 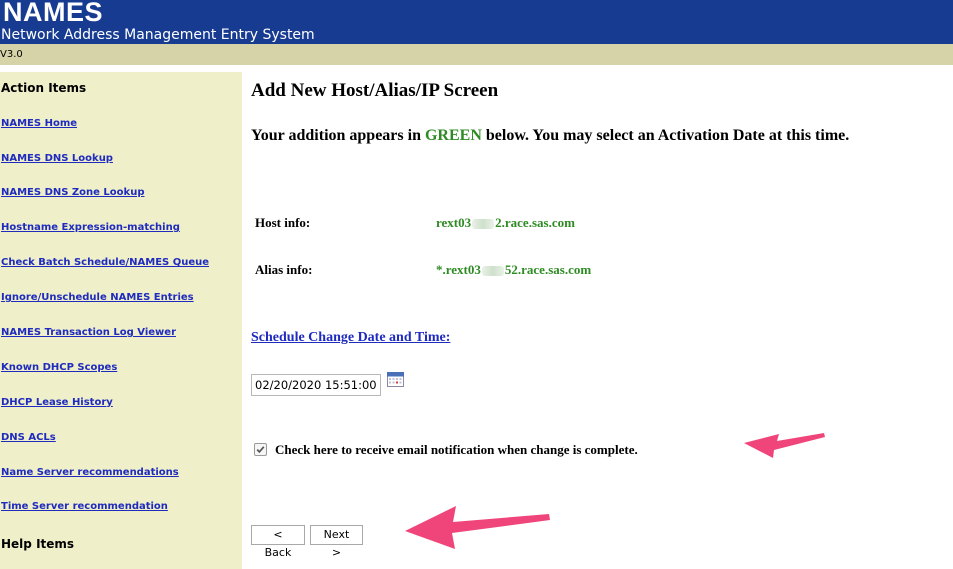 I want to click on sidebar-item-dhcp-scopes: Known DHCP Scopes, so click(x=59, y=367).